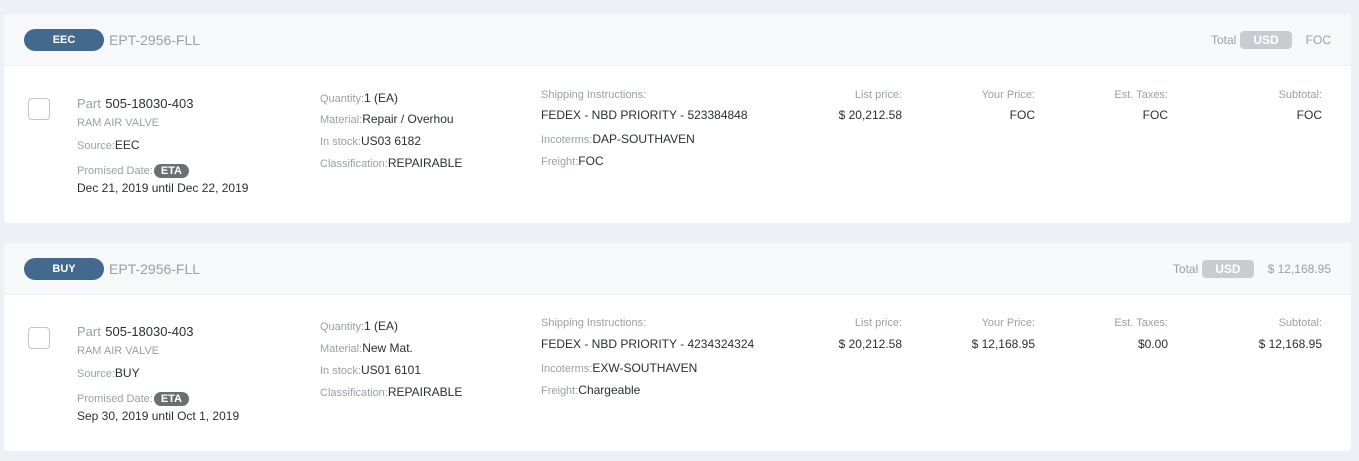  Describe the element at coordinates (677, 40) in the screenshot. I see `order-card-header: EEC EPT-2956-FLL Total USD FOC` at that location.